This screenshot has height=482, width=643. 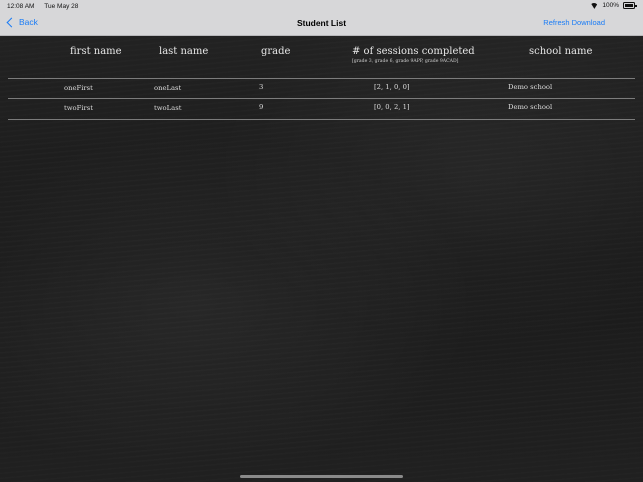 I want to click on cell-grade: 9, so click(x=261, y=107).